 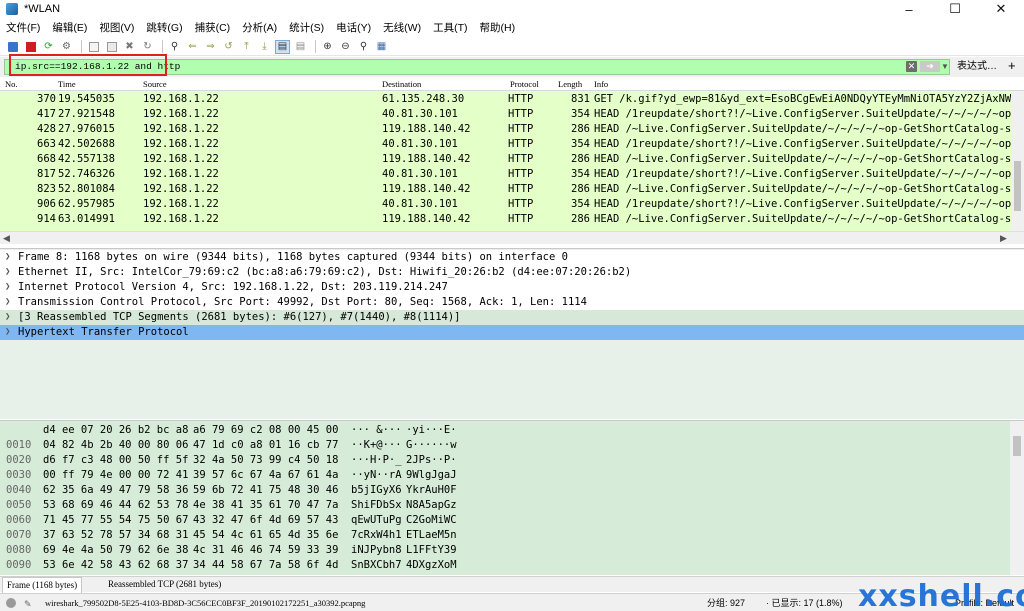 I want to click on clear-filter-icon: ✕, so click(x=911, y=66).